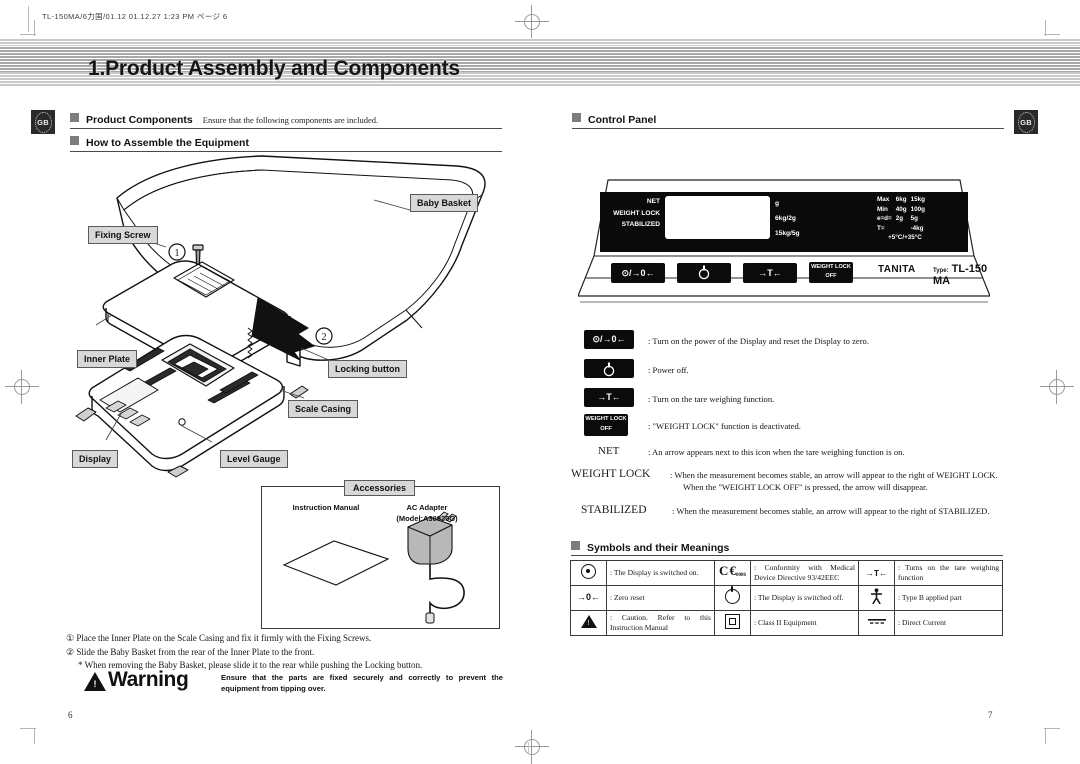 The height and width of the screenshot is (764, 1080). What do you see at coordinates (658, 548) in the screenshot?
I see `section-symbols-label: Symbols and their Meanings` at bounding box center [658, 548].